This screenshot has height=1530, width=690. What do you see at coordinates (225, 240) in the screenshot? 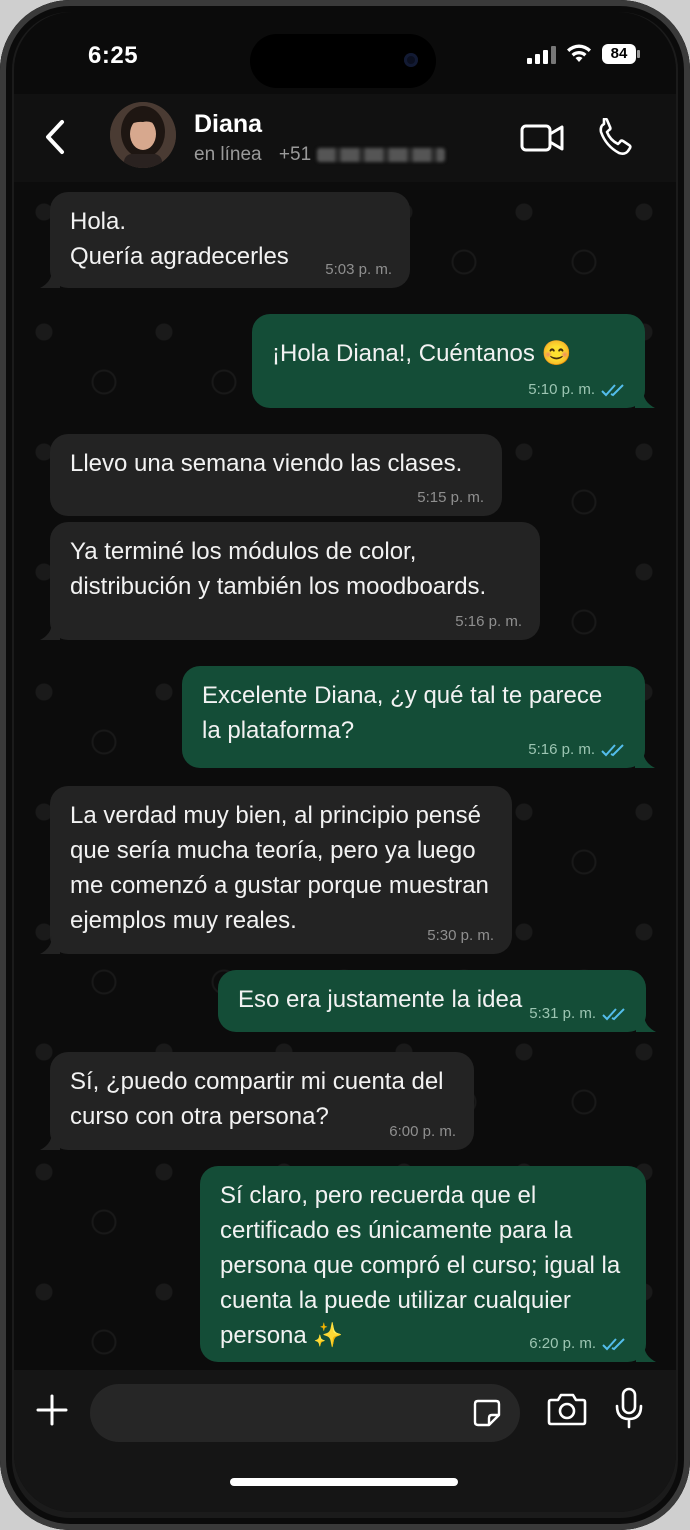
I see `message-bubble-incoming: Hola. Quería agradecerles 5:03 p. m.` at bounding box center [225, 240].